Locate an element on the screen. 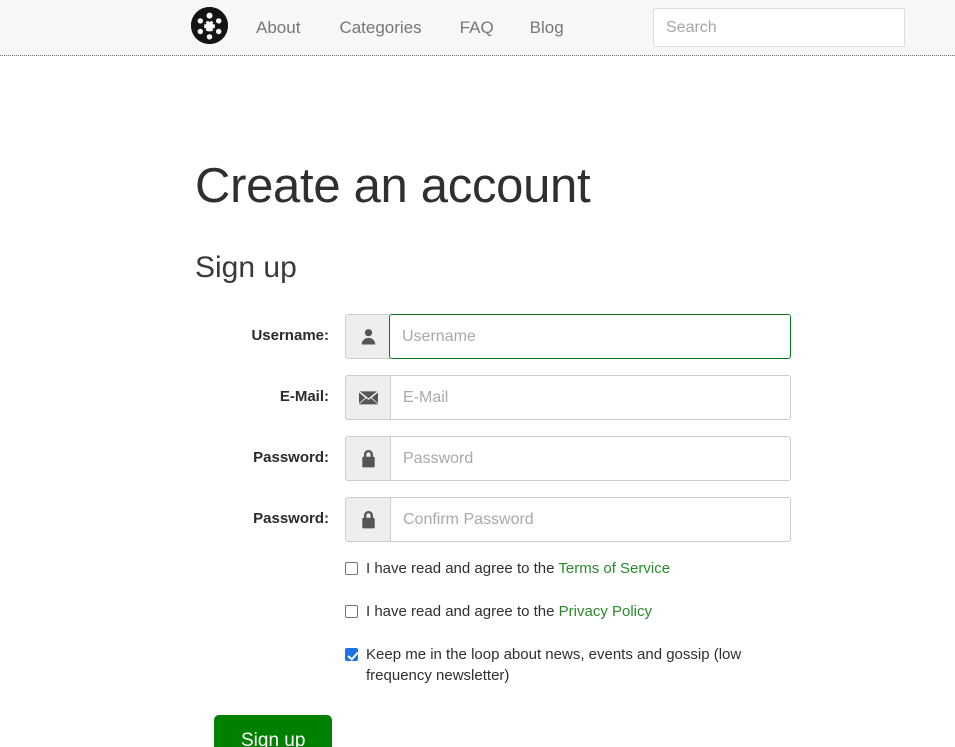  form-row-username: Username: is located at coordinates (477, 336).